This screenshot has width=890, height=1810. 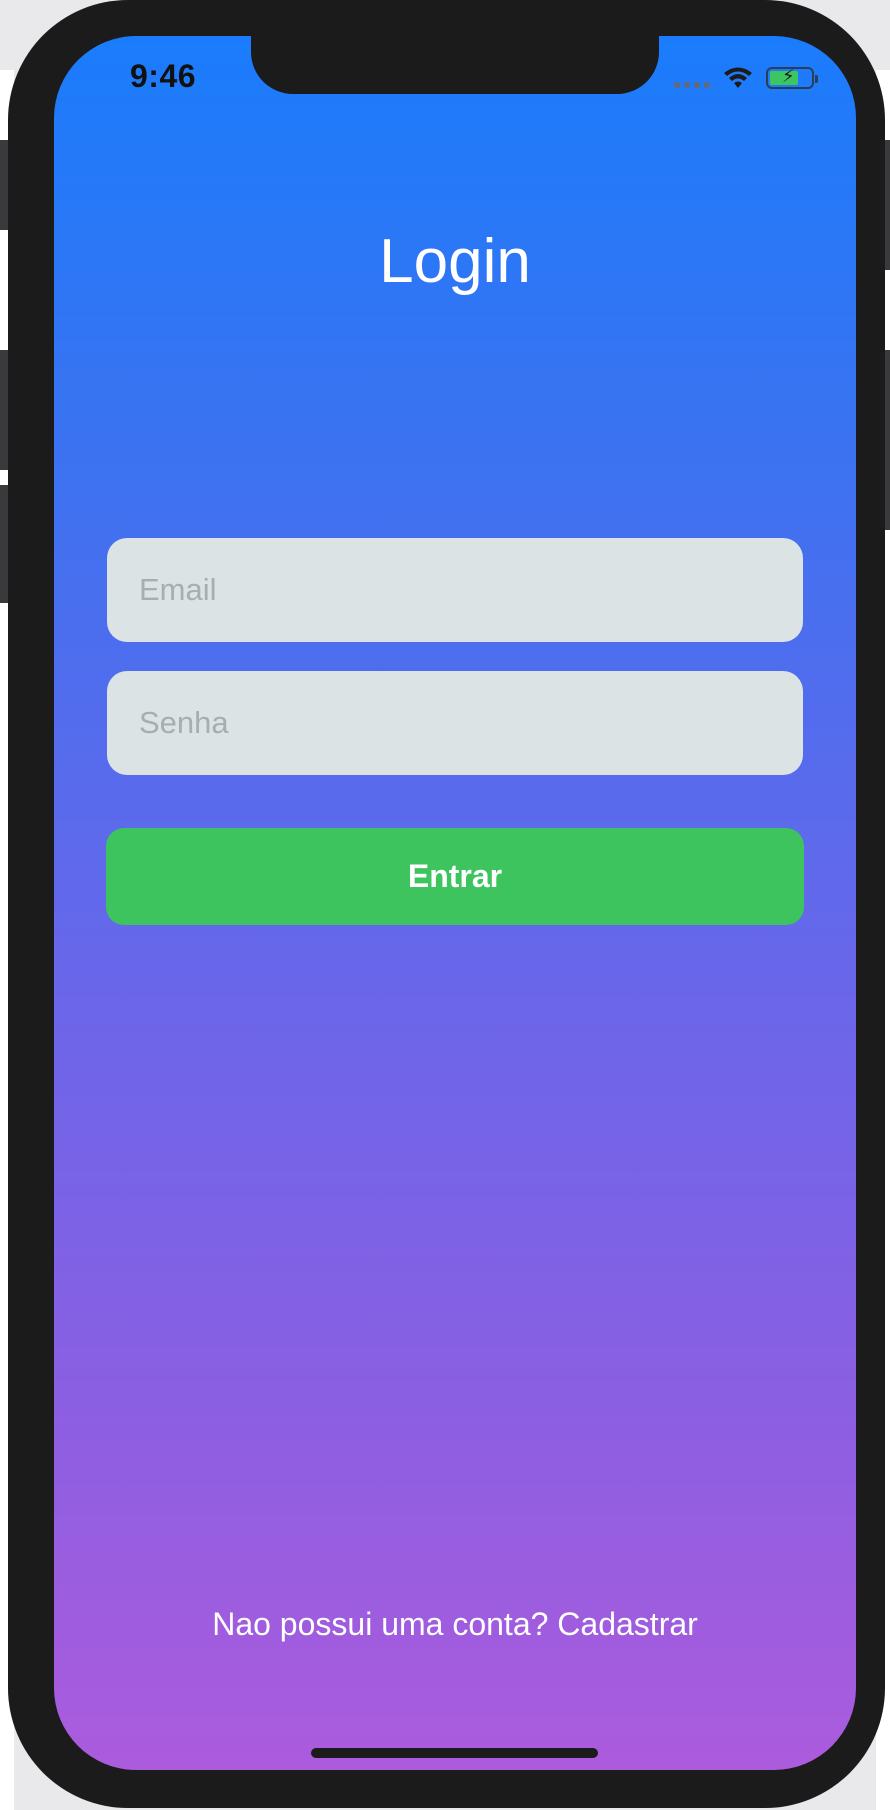 I want to click on status-time: 9:46, so click(x=163, y=76).